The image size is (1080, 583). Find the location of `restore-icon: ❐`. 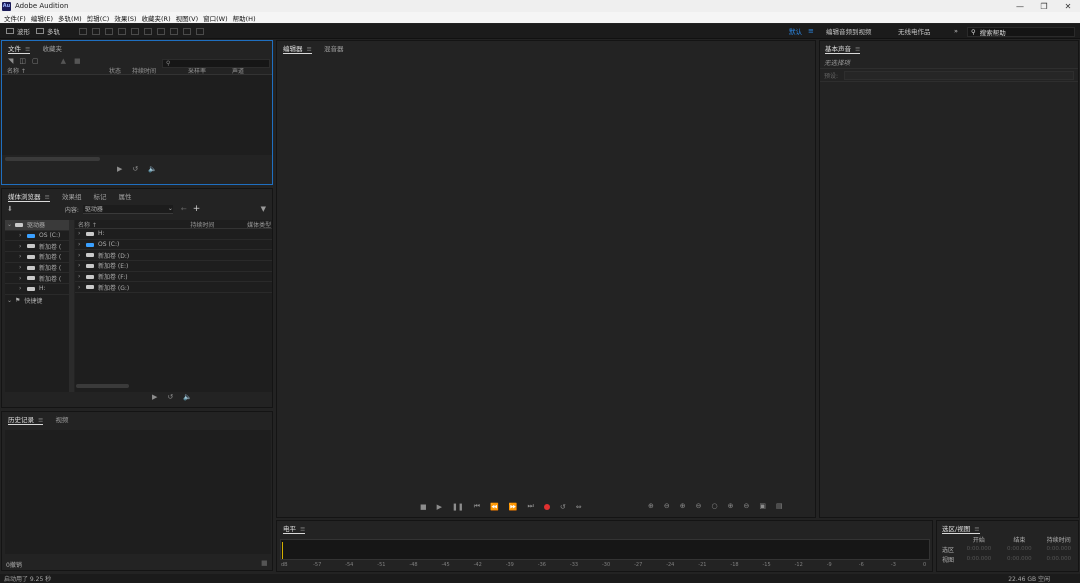

restore-icon: ❐ is located at coordinates (1044, 6).